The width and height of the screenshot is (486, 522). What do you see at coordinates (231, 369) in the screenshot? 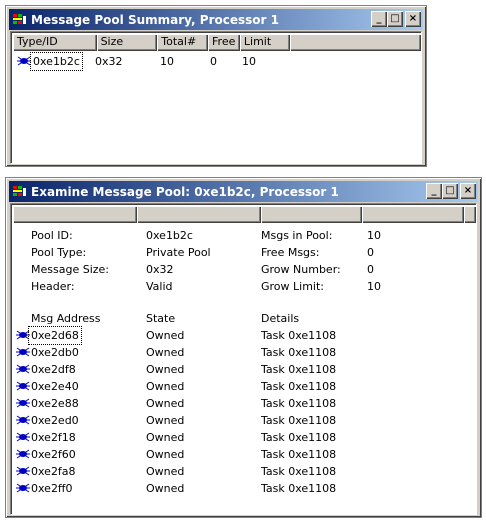
I see `table-row: 0xe2df8 Owned Task 0xe1108` at bounding box center [231, 369].